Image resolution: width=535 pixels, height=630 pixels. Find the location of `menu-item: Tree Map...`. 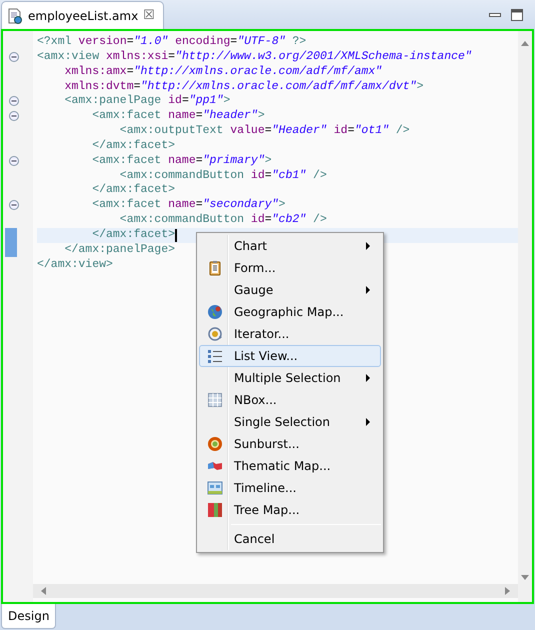

menu-item: Tree Map... is located at coordinates (290, 510).